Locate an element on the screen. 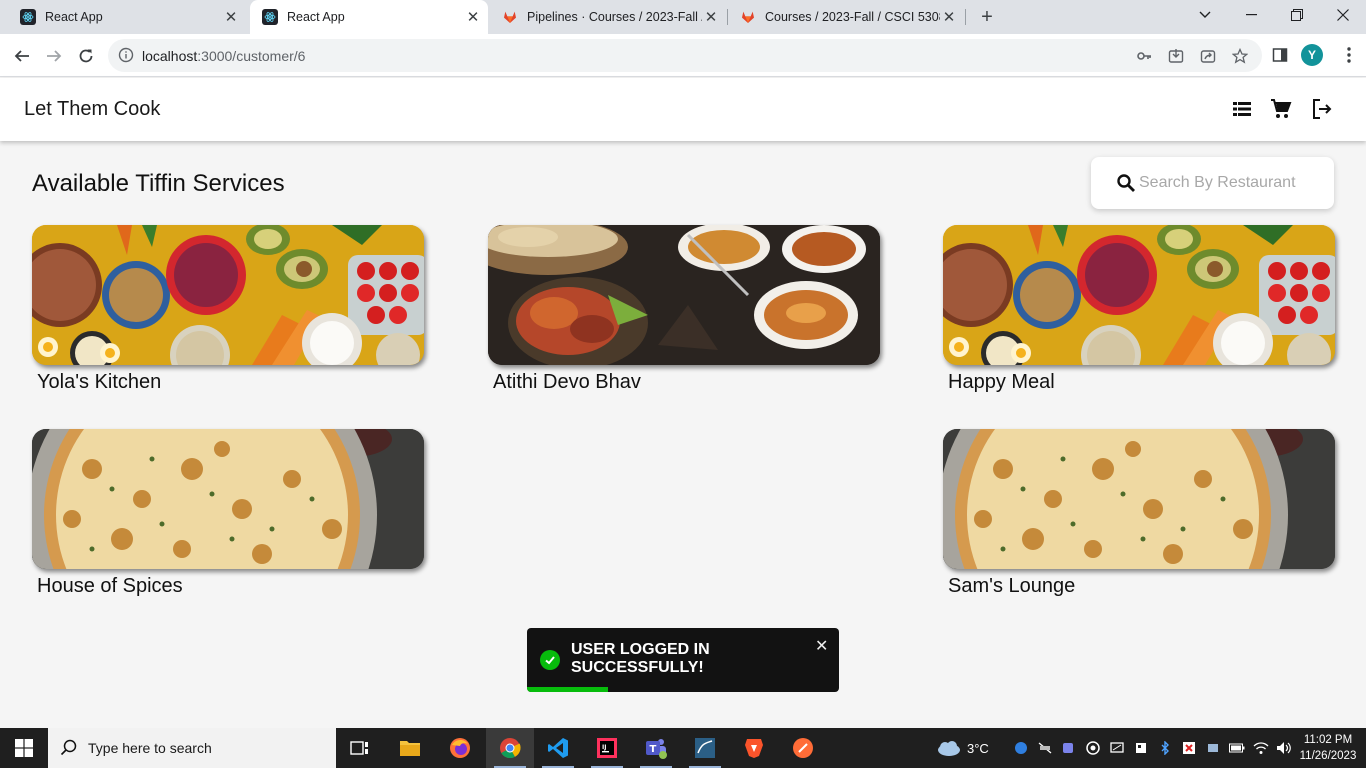  success-check-icon is located at coordinates (550, 660).